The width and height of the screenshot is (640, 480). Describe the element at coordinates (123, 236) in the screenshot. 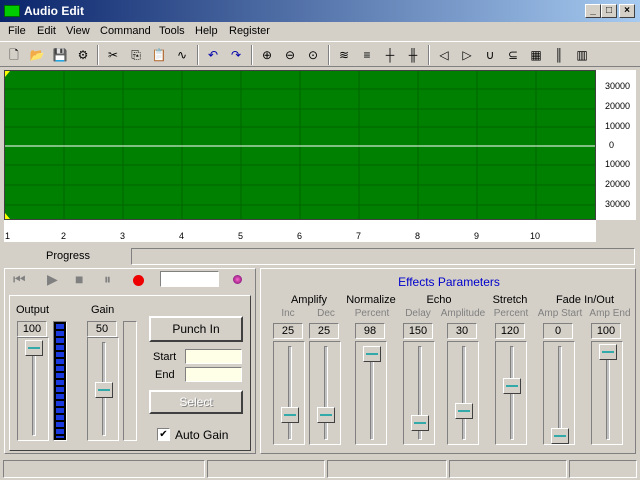

I see `x-tick: 3` at that location.